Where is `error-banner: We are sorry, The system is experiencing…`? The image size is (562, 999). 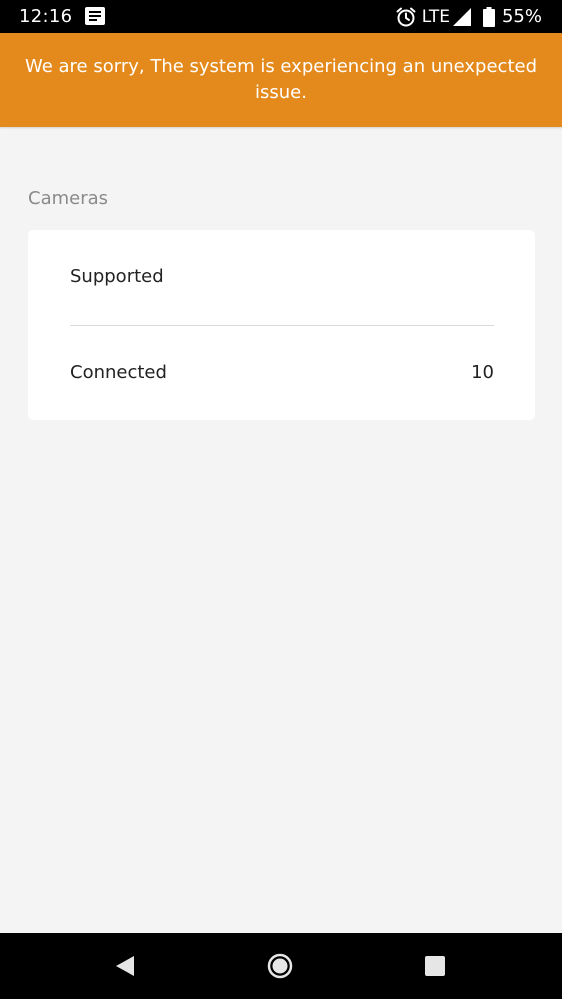 error-banner: We are sorry, The system is experiencing… is located at coordinates (281, 80).